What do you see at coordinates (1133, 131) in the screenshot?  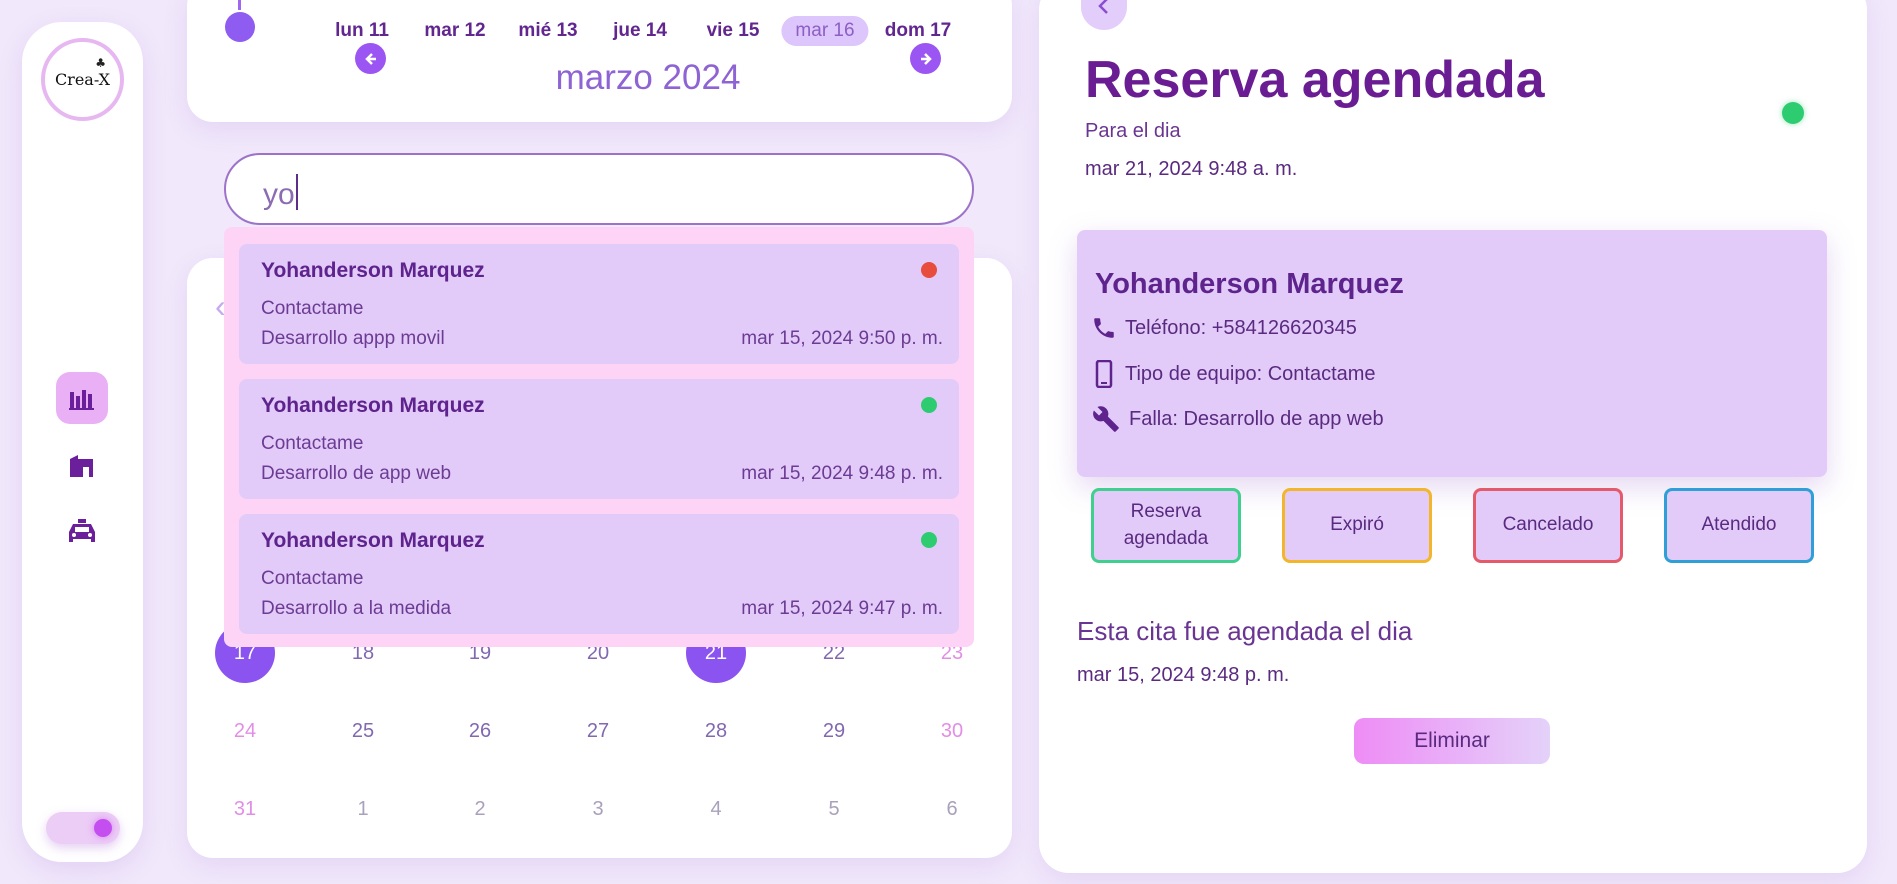 I see `appointment-subtitle: Para el dia` at bounding box center [1133, 131].